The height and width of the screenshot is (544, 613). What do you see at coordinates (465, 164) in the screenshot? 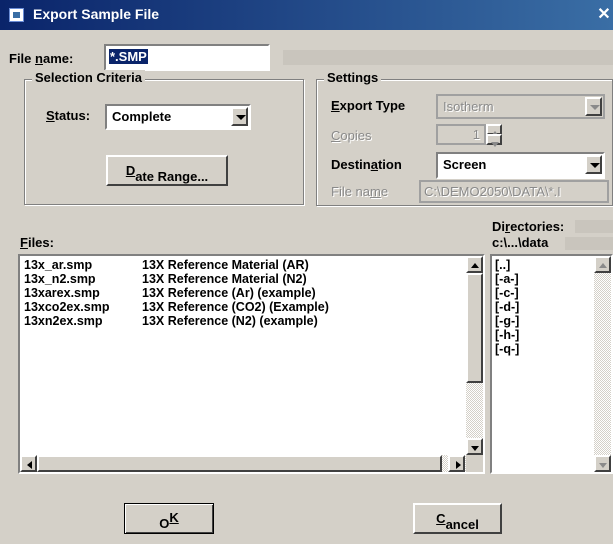
I see `destination-value: Screen` at bounding box center [465, 164].